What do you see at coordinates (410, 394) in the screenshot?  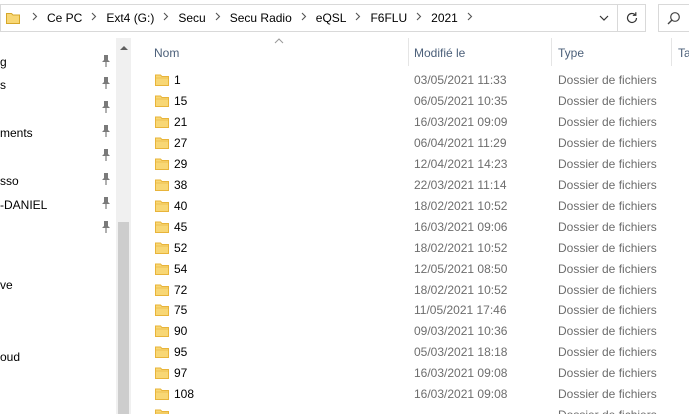 I see `table-row: 108 16/03/2021 09:08 Dossier de fichiers` at bounding box center [410, 394].